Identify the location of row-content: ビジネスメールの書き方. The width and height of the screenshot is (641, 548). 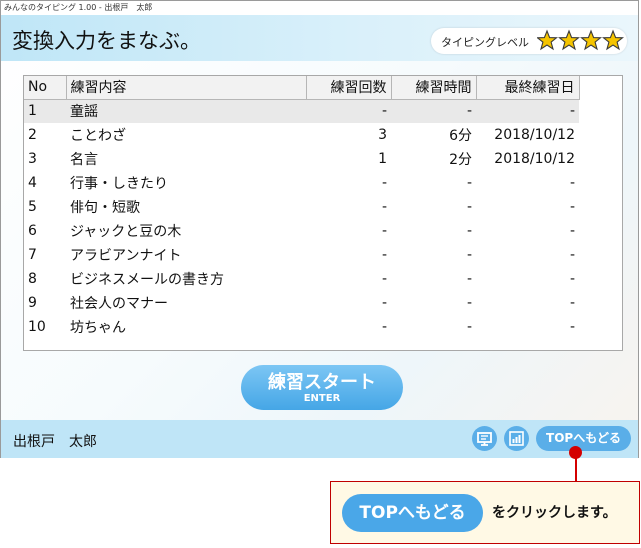
(147, 280).